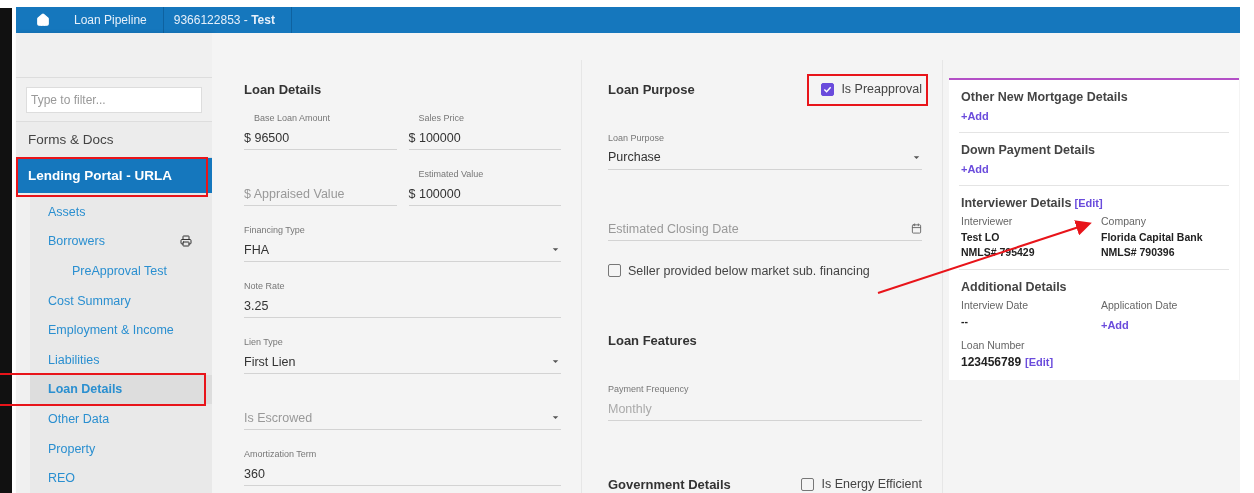  I want to click on field-label: Estimated Value, so click(451, 174).